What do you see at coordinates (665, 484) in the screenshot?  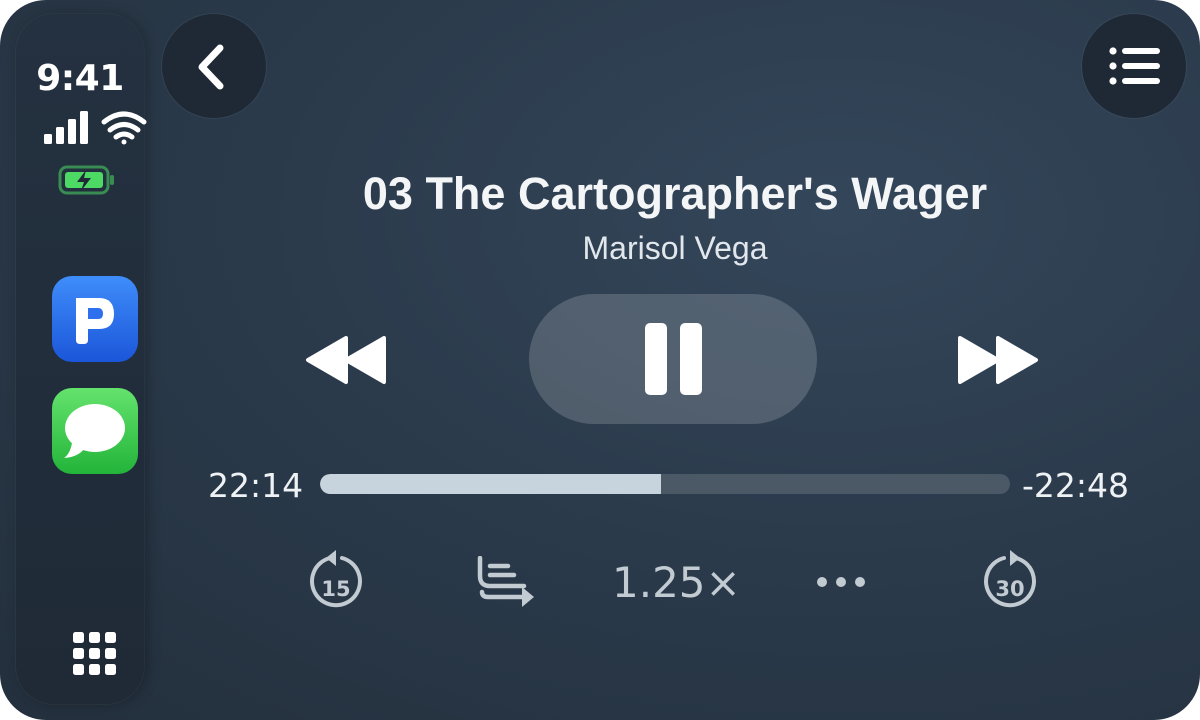 I see `progress-scrubber` at bounding box center [665, 484].